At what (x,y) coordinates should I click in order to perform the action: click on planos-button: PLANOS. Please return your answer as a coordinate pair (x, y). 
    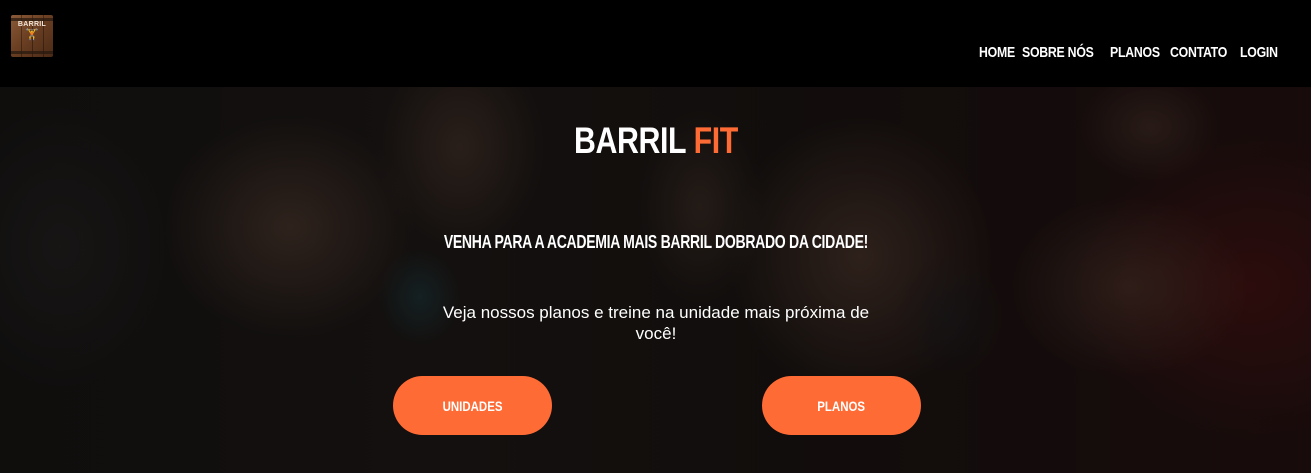
    Looking at the image, I should click on (841, 405).